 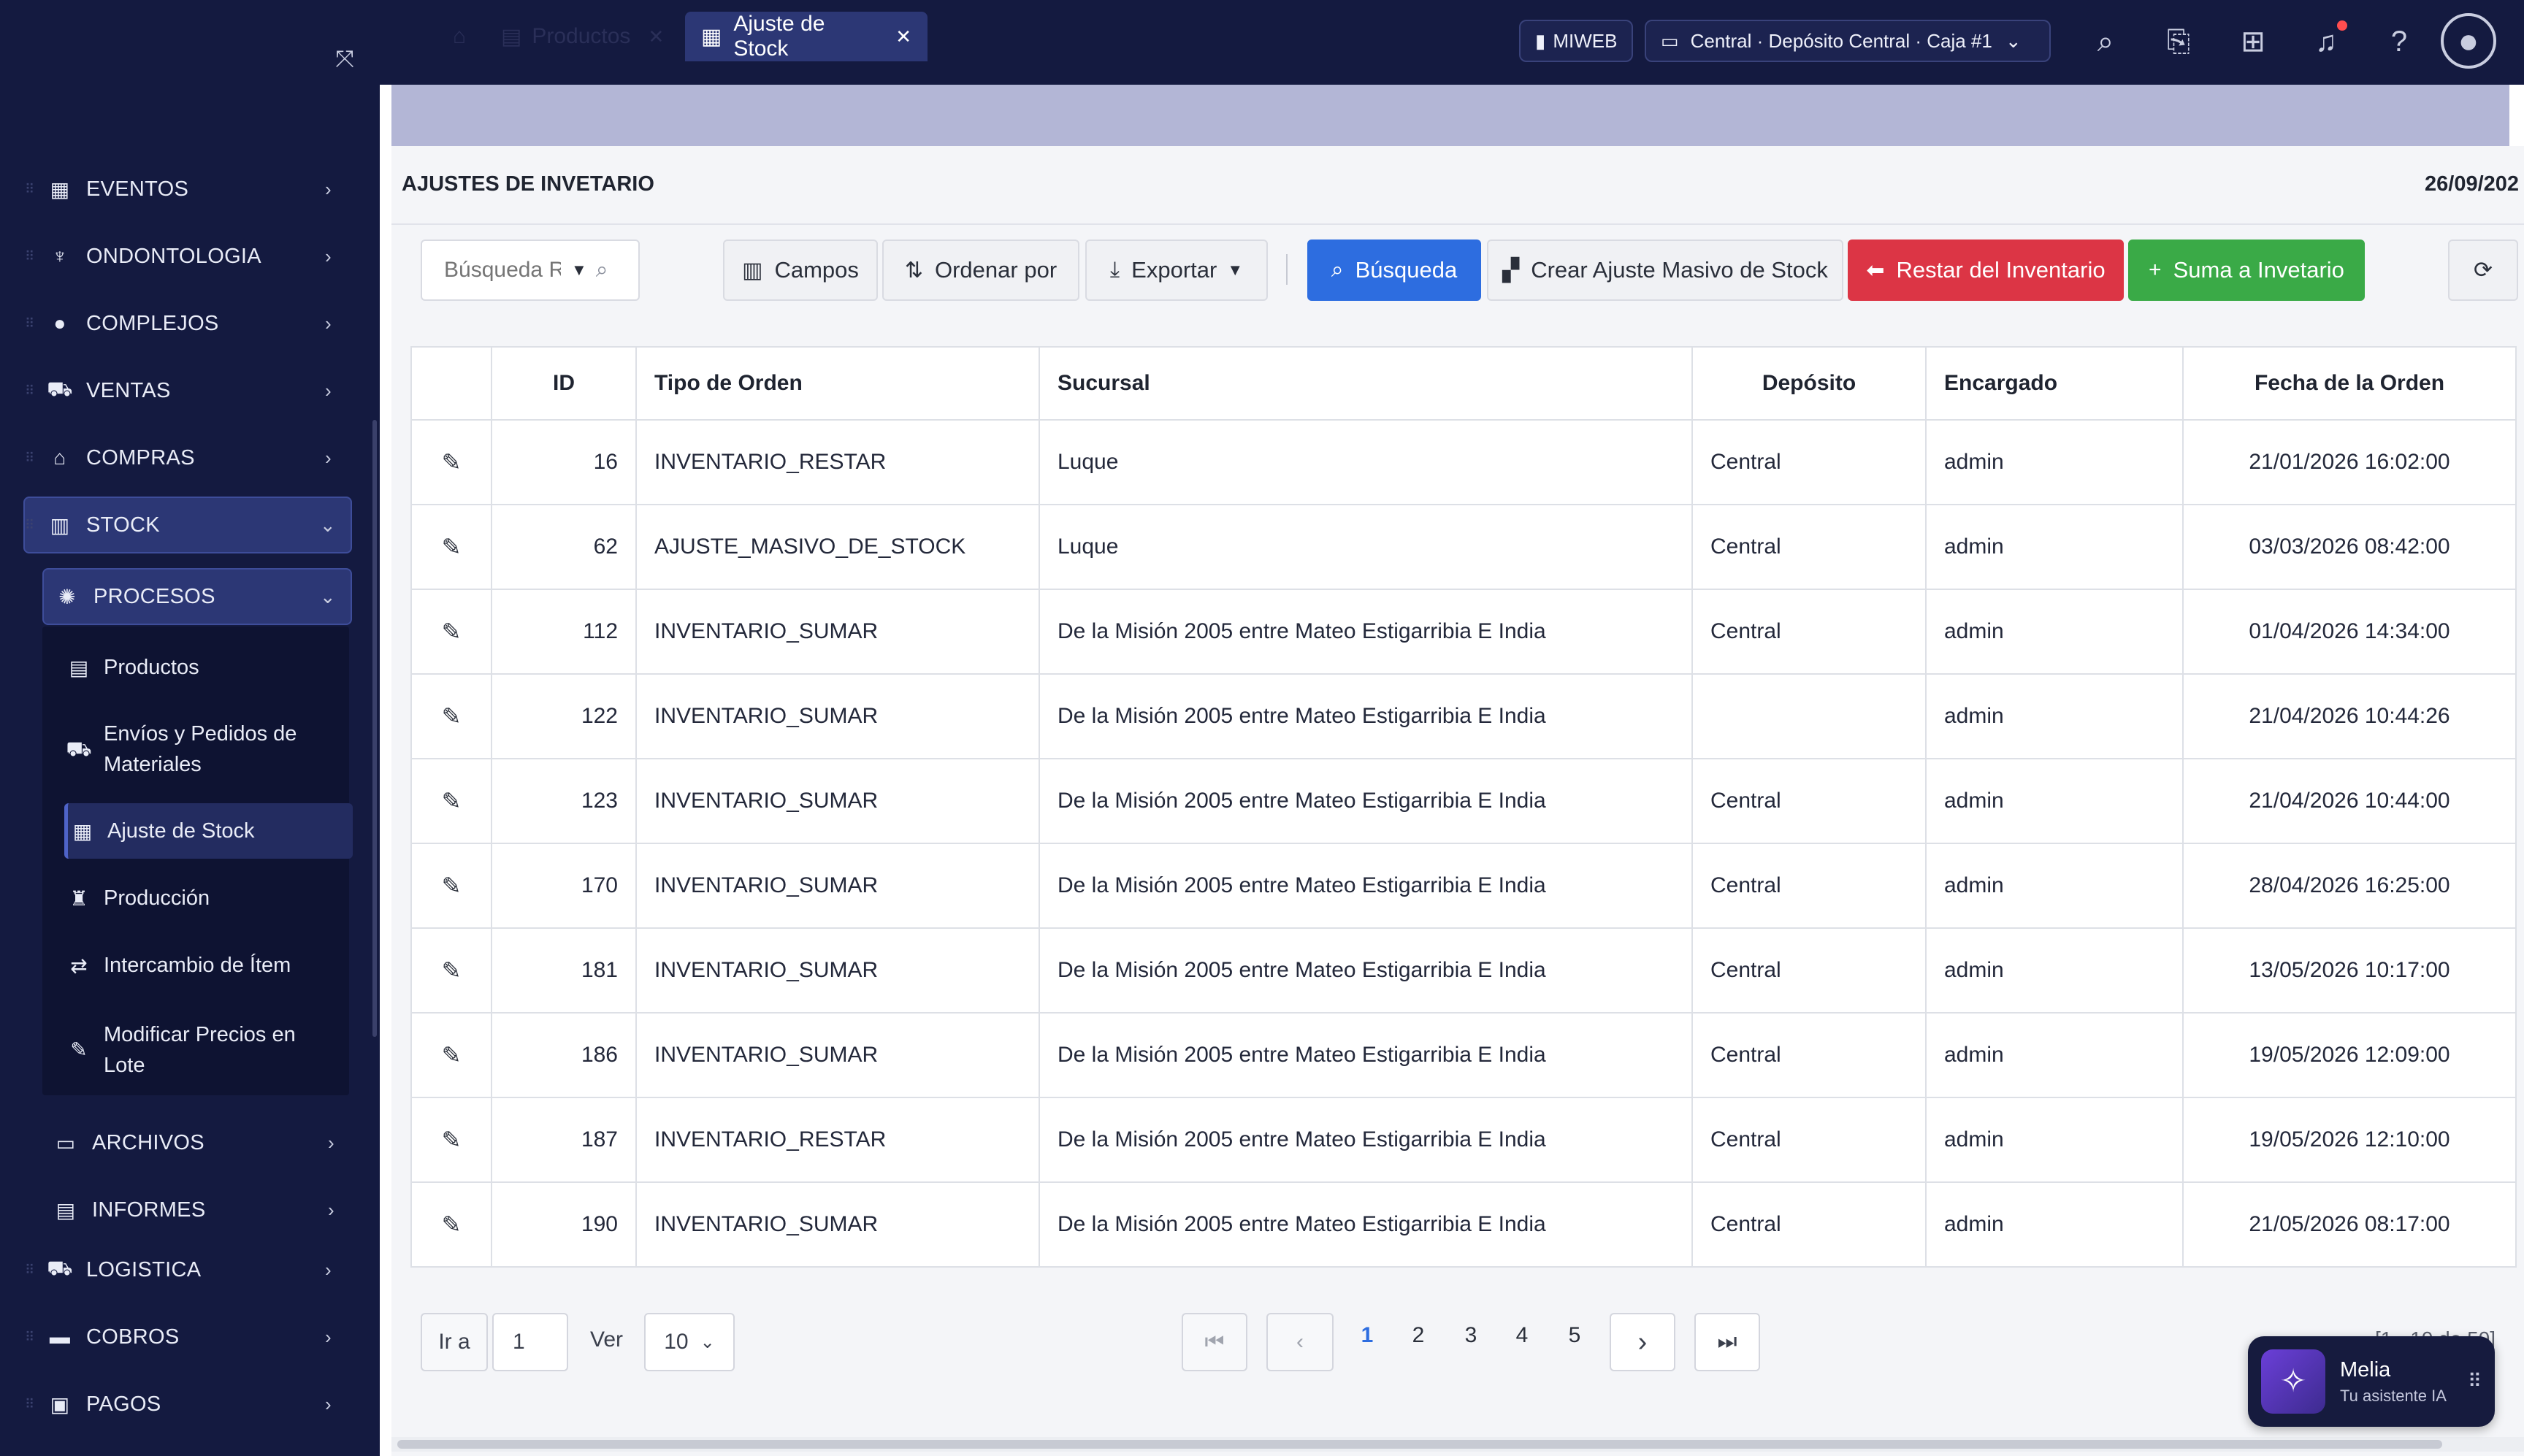 I want to click on scrollbar-thumb, so click(x=1419, y=1444).